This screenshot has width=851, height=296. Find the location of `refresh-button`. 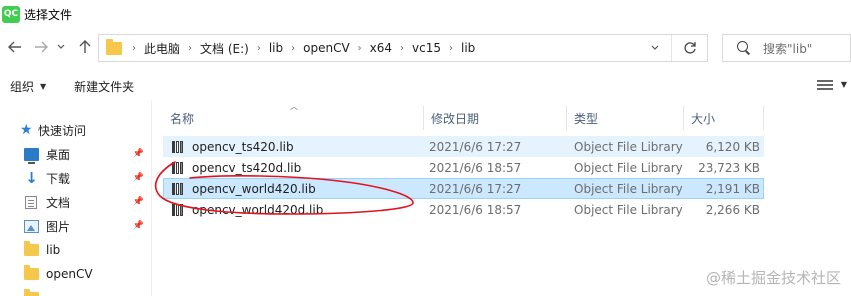

refresh-button is located at coordinates (689, 48).